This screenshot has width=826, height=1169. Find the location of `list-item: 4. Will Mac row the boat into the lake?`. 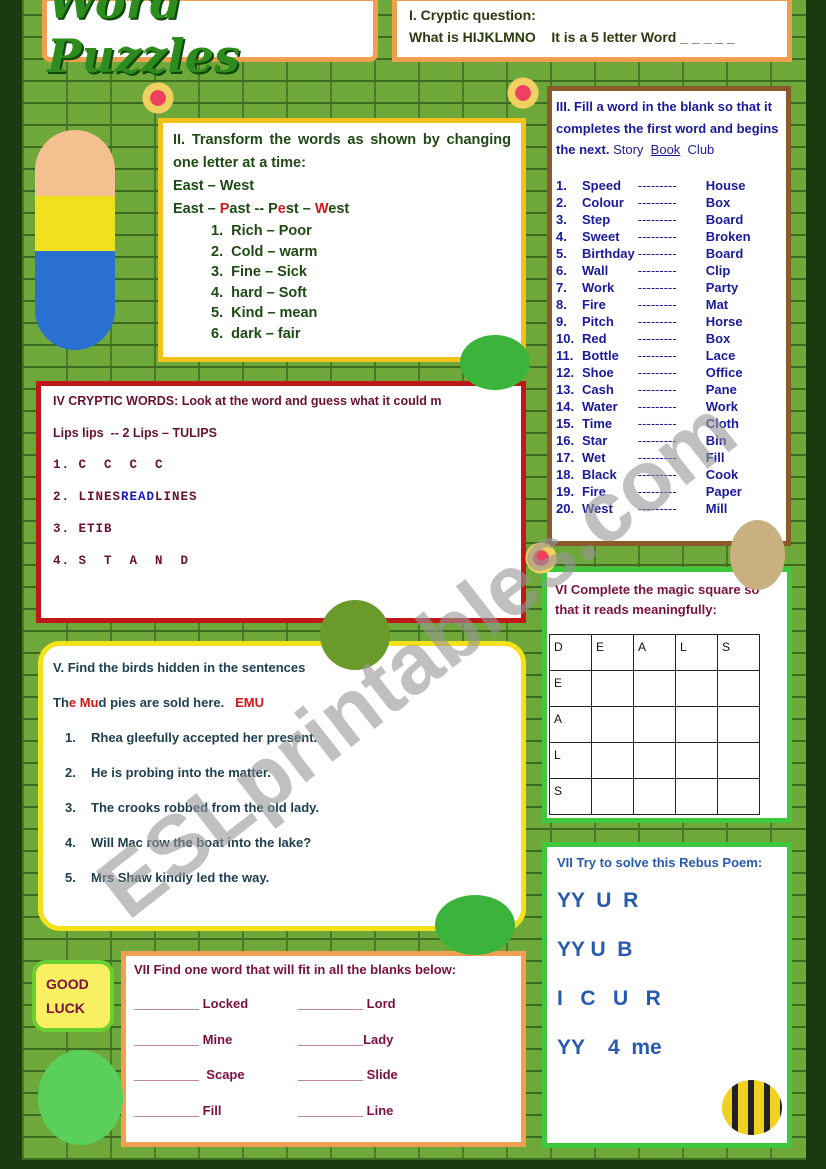

list-item: 4. Will Mac row the boat into the lake? is located at coordinates (282, 852).